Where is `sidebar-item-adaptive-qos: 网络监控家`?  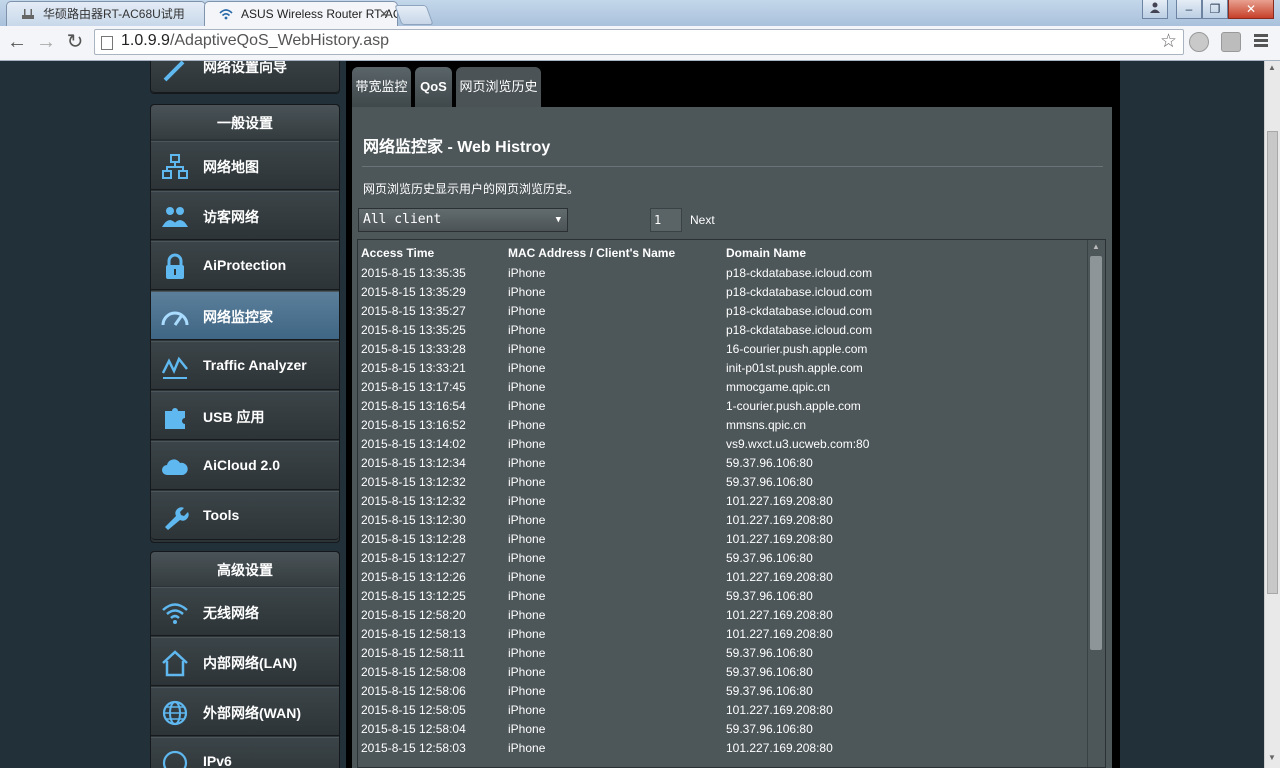
sidebar-item-adaptive-qos: 网络监控家 is located at coordinates (245, 315).